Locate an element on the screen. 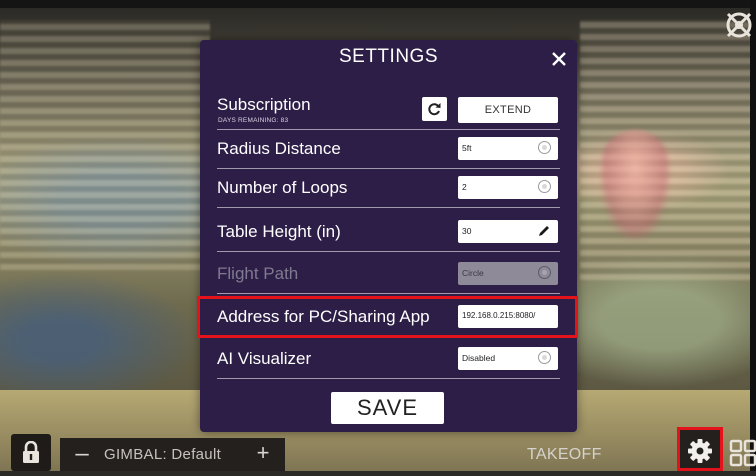  extend-button: EXTEND is located at coordinates (508, 110).